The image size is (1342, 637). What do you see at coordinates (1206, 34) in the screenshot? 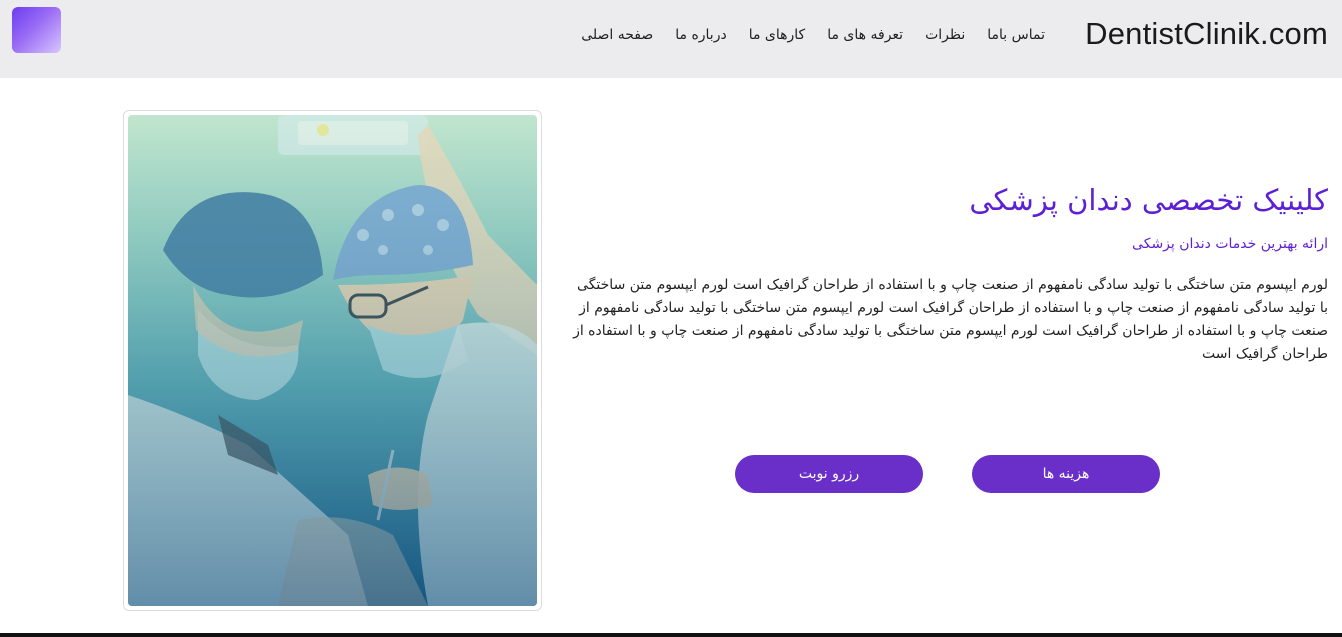
I see `brand-name: DentistClinik.com` at bounding box center [1206, 34].